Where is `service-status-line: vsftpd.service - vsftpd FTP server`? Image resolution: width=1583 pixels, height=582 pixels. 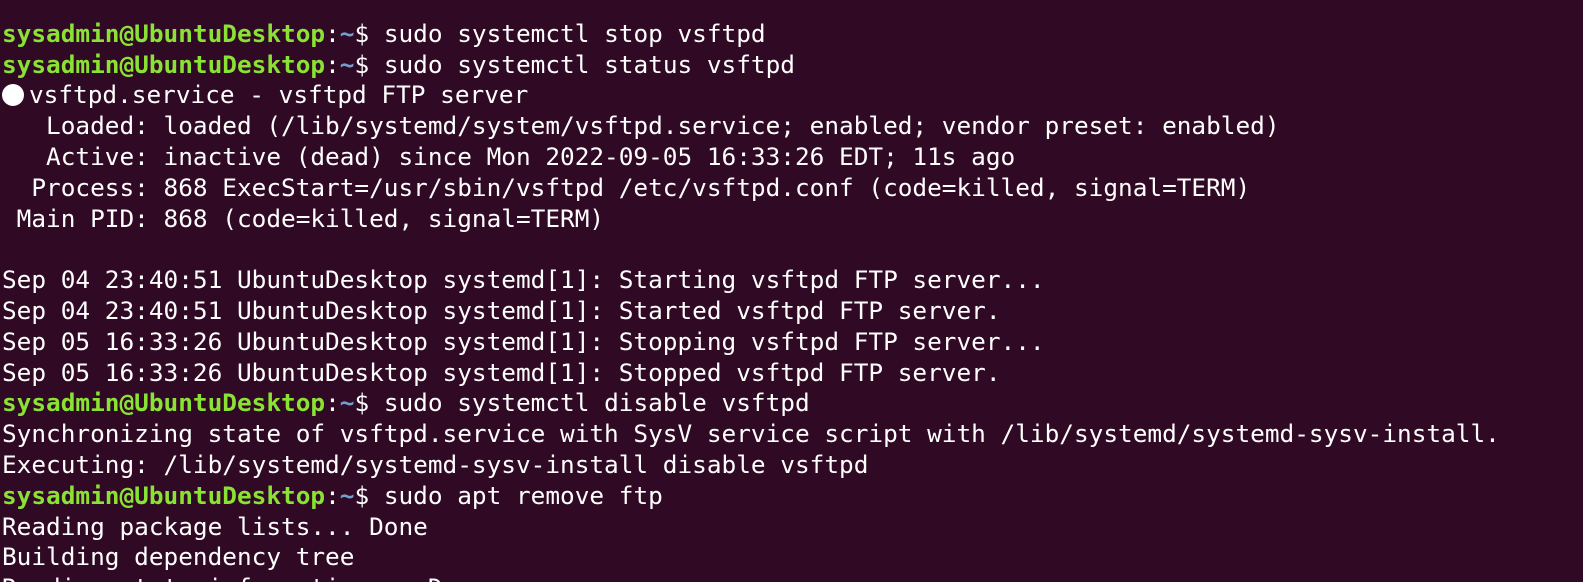 service-status-line: vsftpd.service - vsftpd FTP server is located at coordinates (751, 95).